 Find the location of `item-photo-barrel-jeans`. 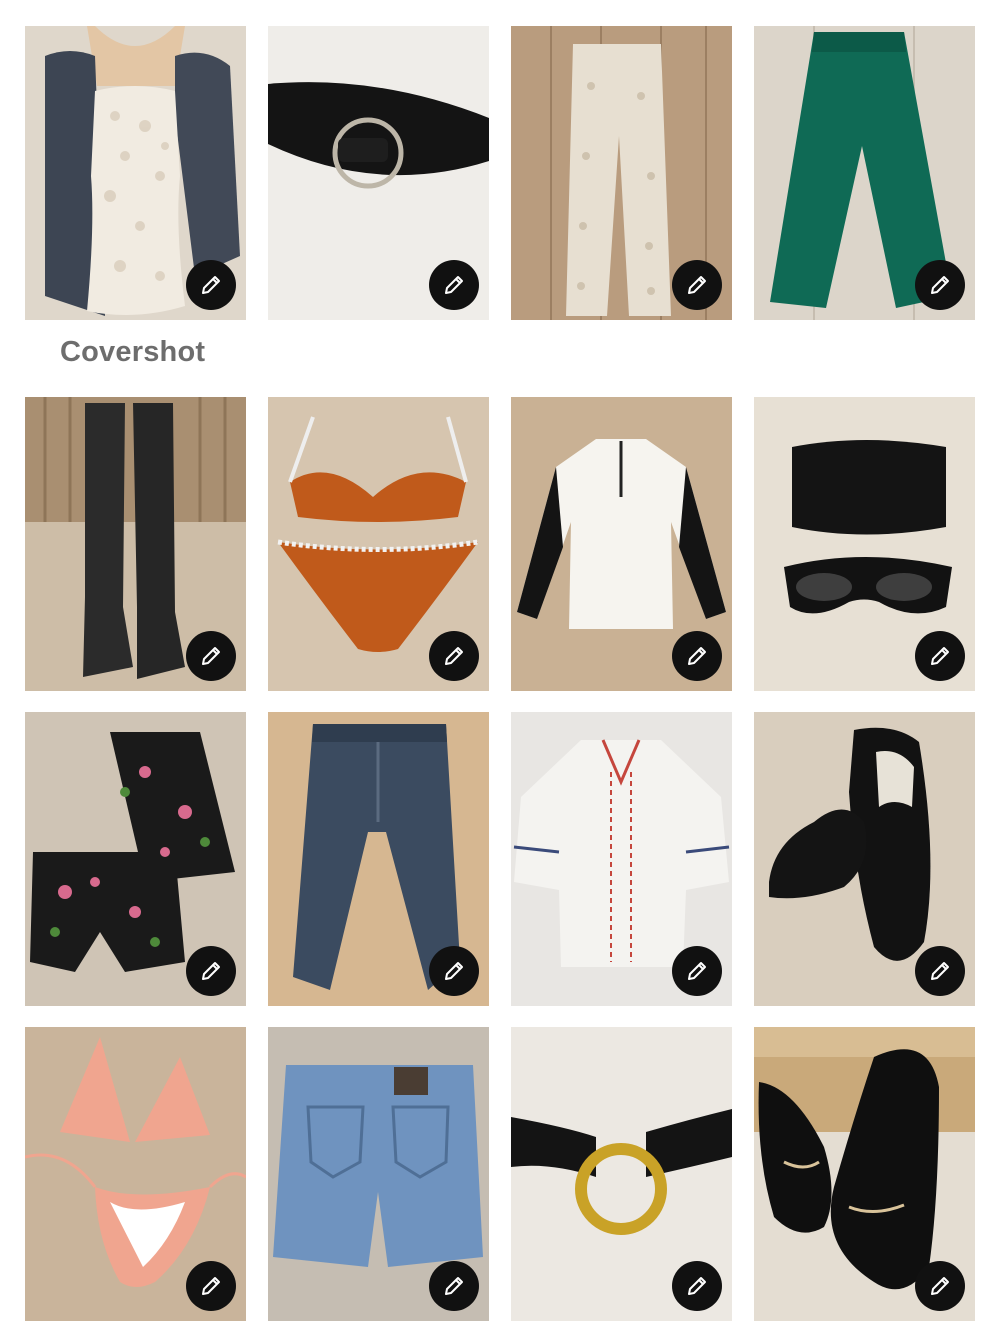

item-photo-barrel-jeans is located at coordinates (378, 859).